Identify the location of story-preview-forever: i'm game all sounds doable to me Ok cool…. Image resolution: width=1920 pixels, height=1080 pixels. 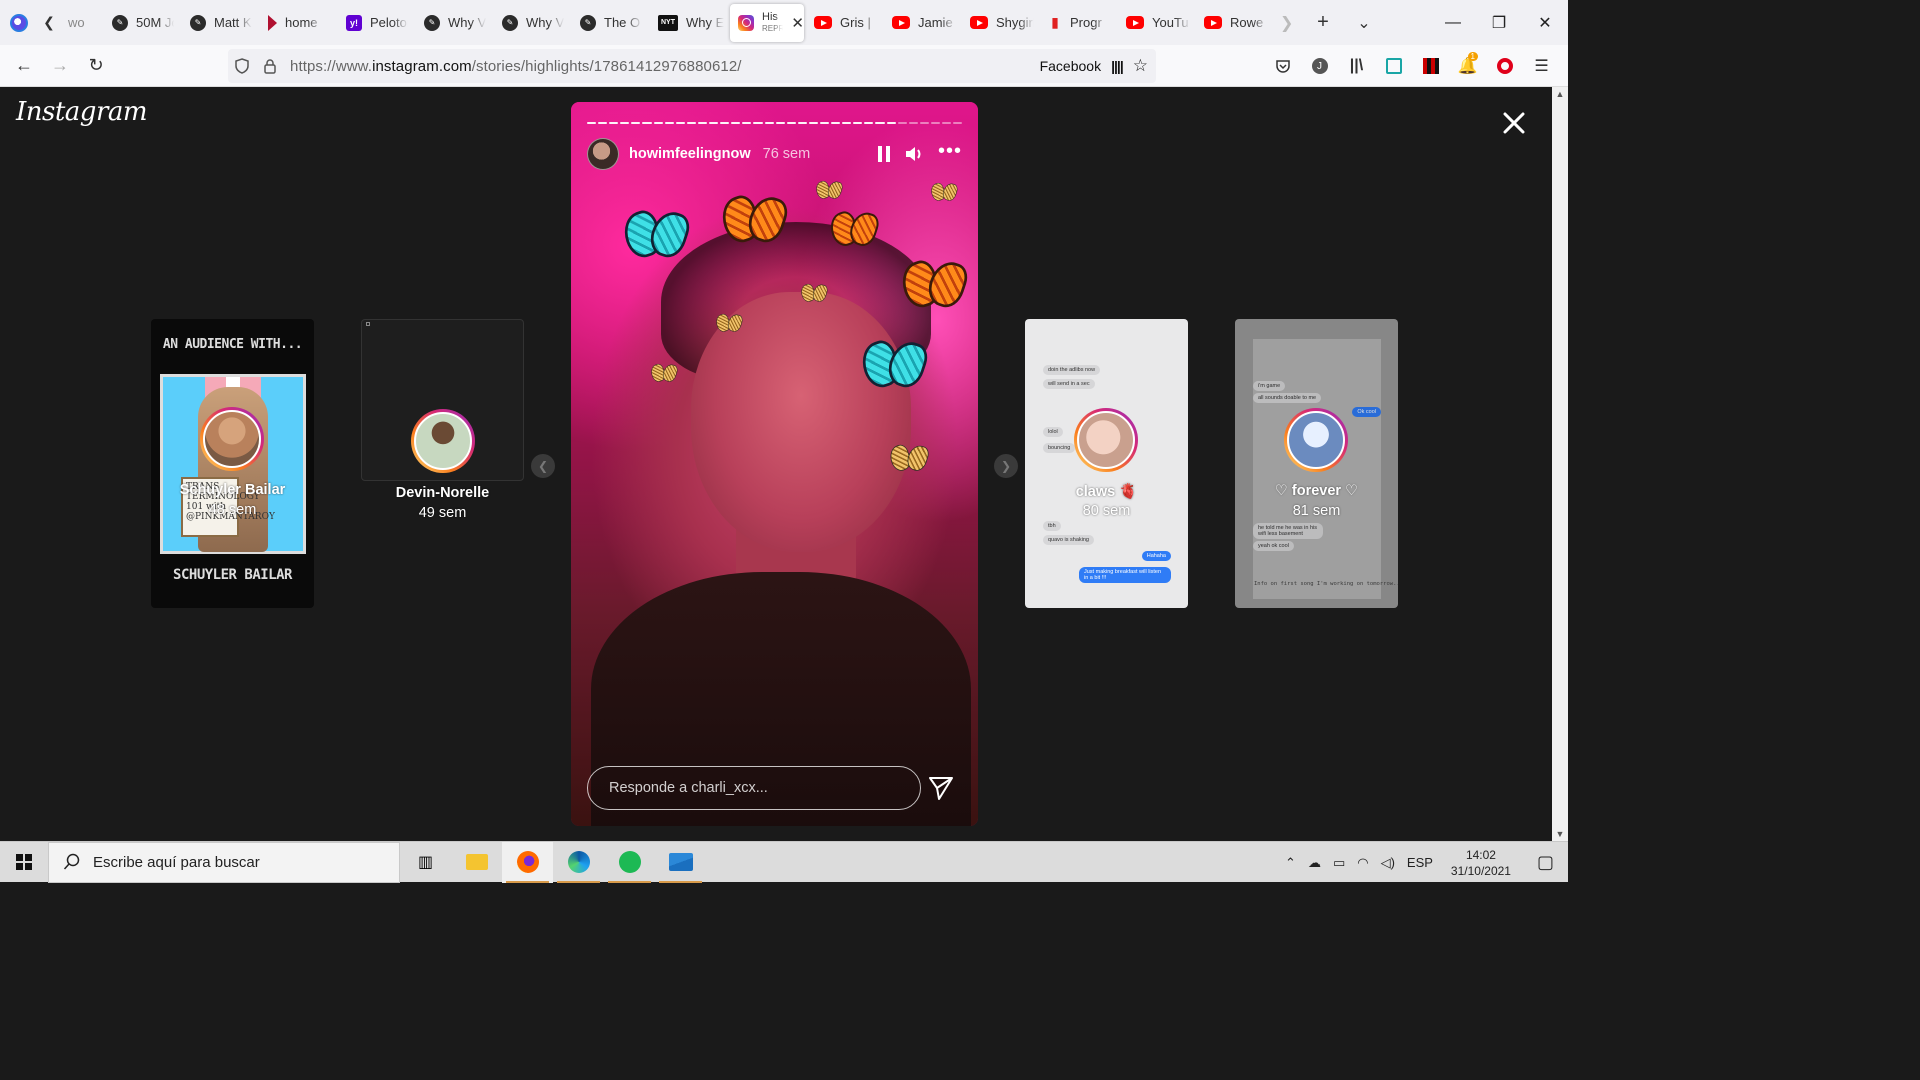
(1316, 463).